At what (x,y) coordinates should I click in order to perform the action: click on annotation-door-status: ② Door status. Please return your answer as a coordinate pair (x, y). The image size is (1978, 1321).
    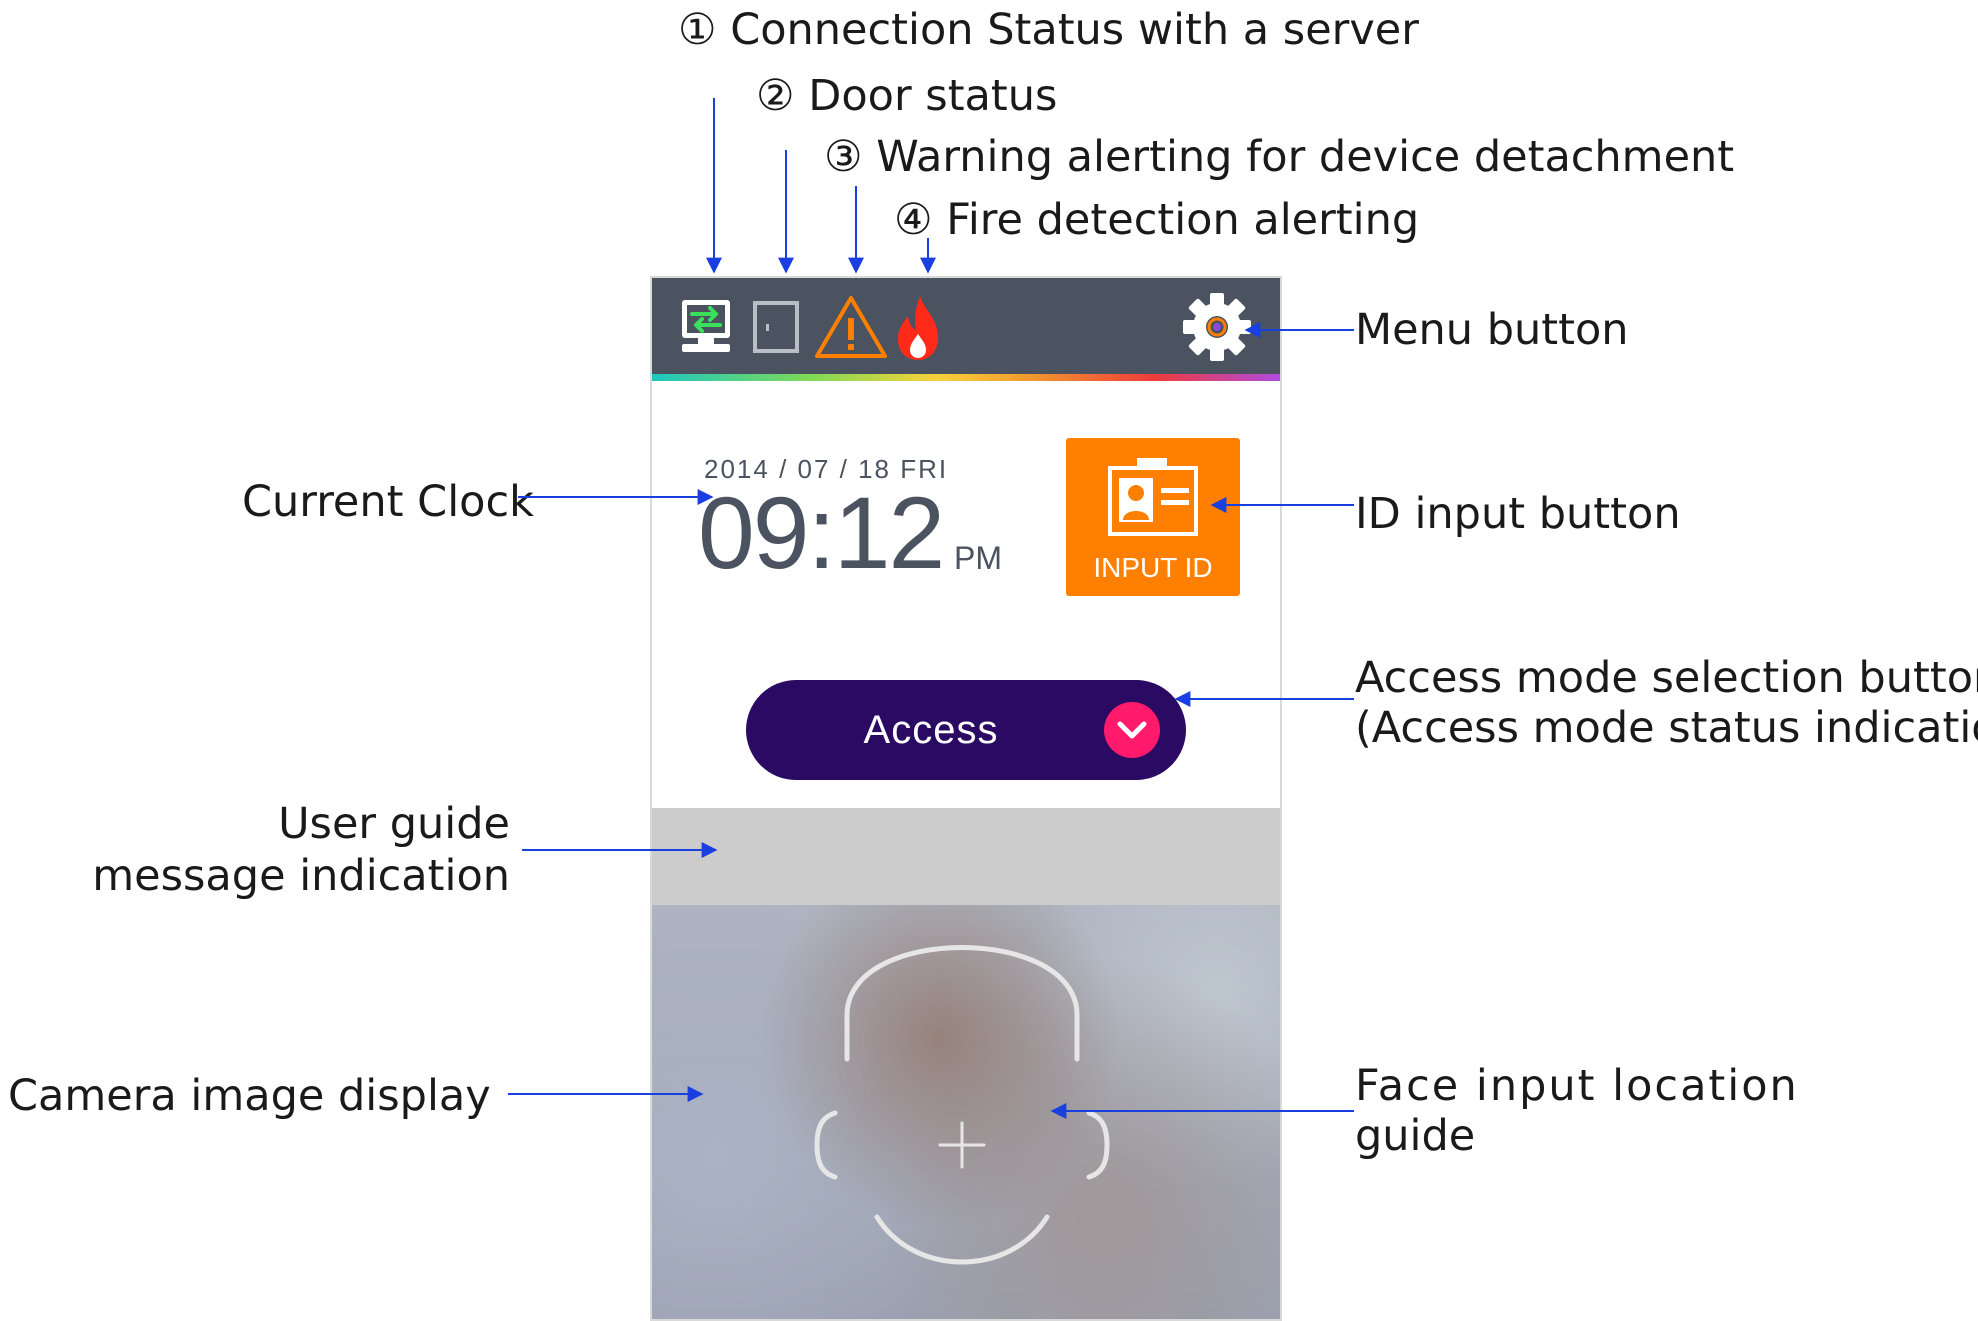
    Looking at the image, I should click on (907, 96).